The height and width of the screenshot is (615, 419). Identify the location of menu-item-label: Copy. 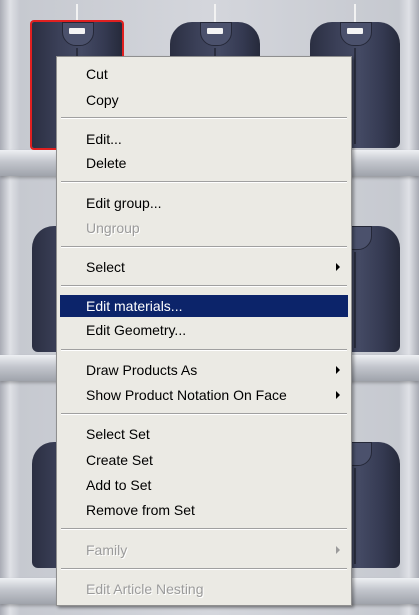
(102, 100).